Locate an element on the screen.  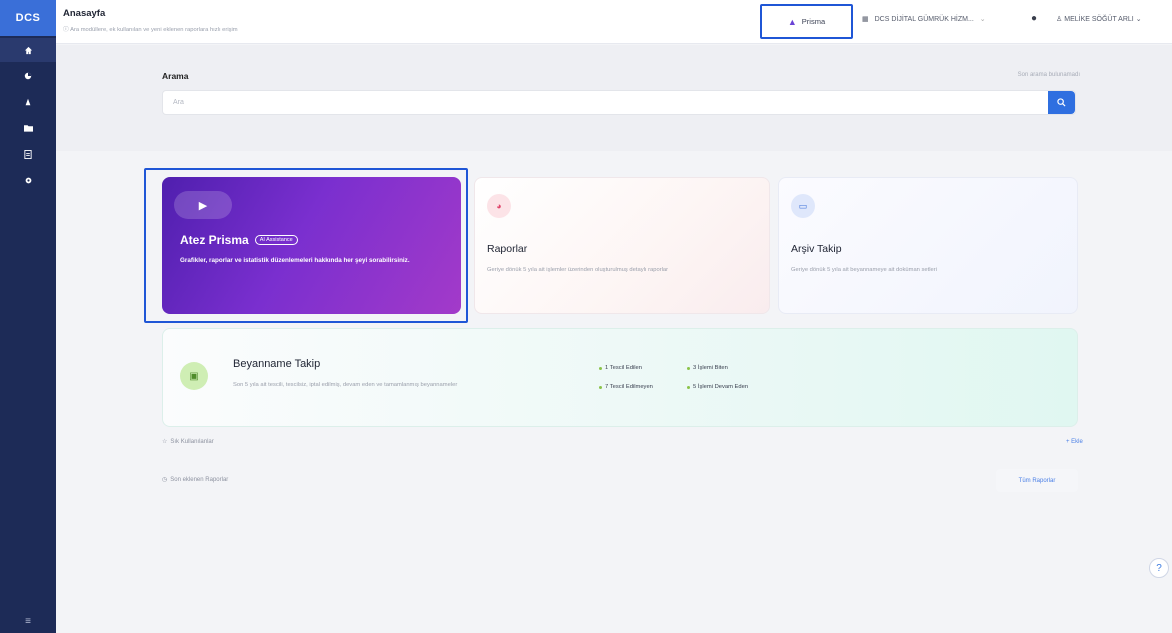
document-icon is located at coordinates (28, 154).